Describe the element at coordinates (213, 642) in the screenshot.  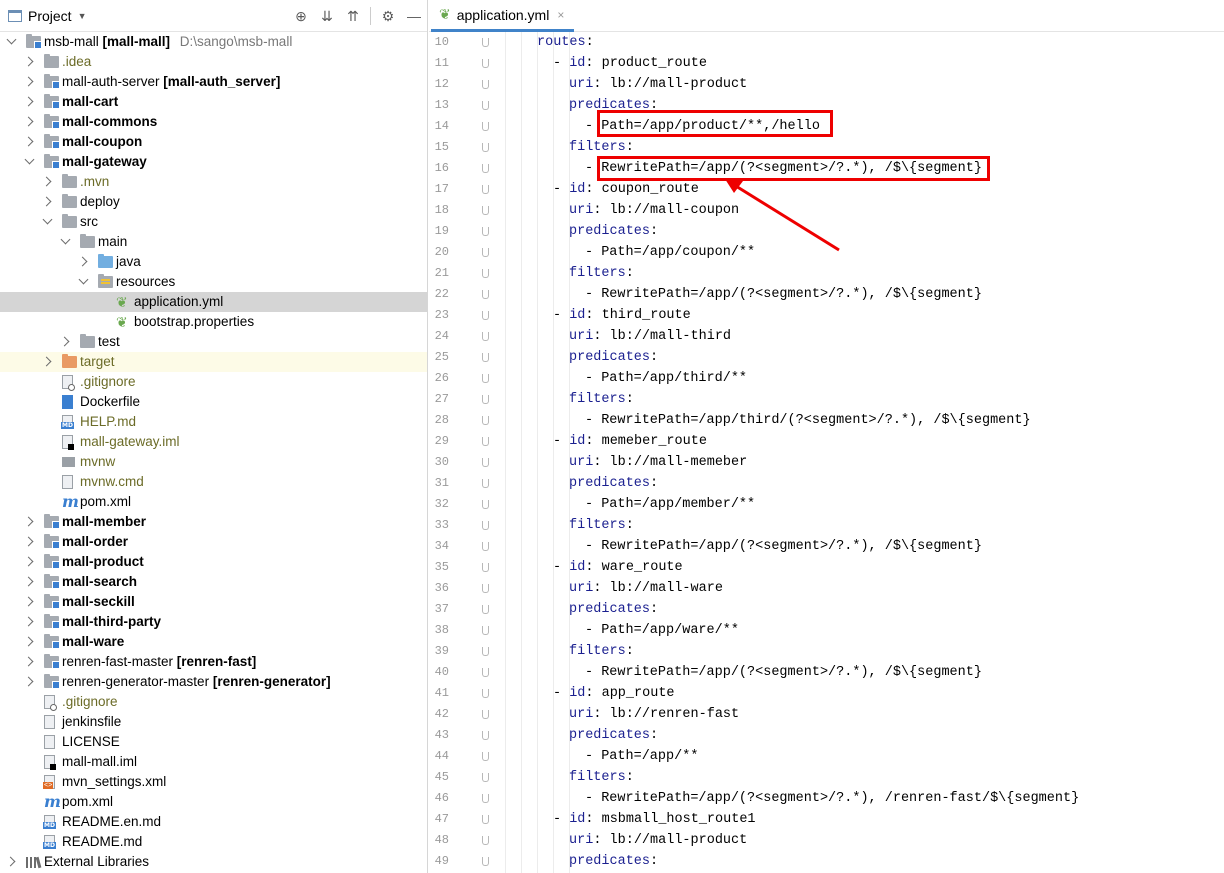
I see `tree-row: mall-ware` at that location.